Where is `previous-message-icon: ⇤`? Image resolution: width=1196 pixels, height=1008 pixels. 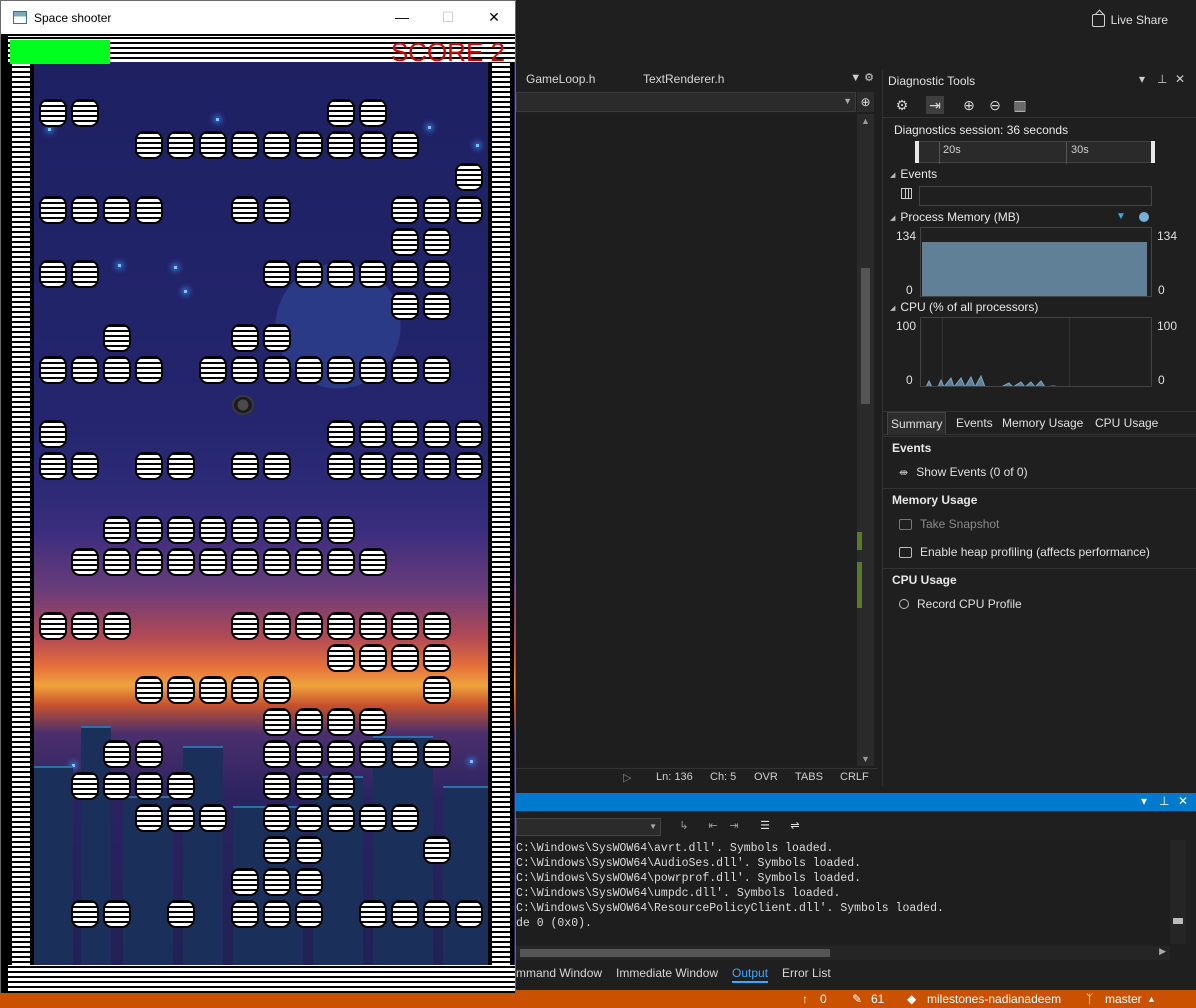 previous-message-icon: ⇤ is located at coordinates (713, 826).